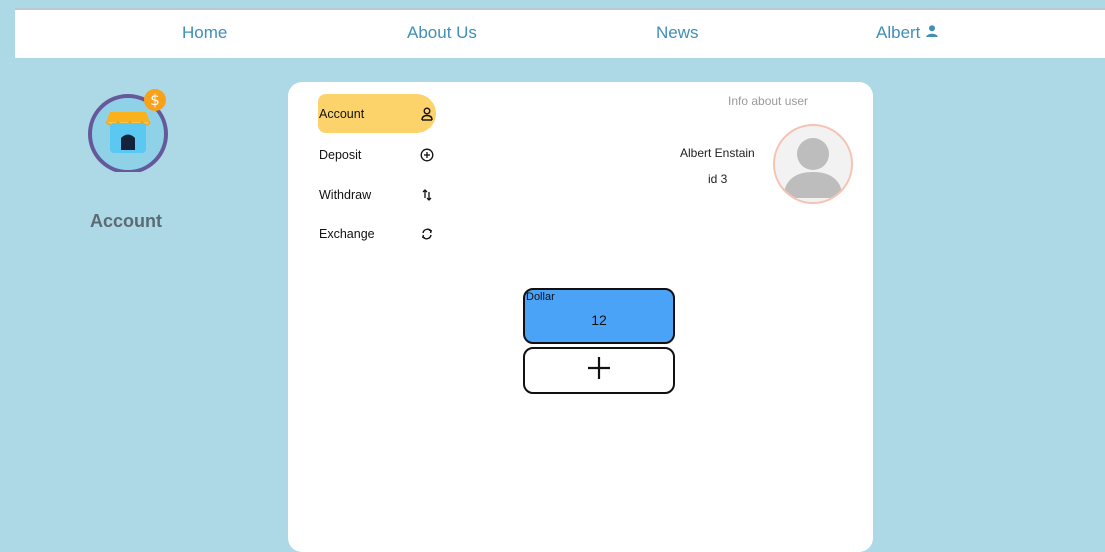  I want to click on top-navigation: Home About Us News Albert, so click(560, 33).